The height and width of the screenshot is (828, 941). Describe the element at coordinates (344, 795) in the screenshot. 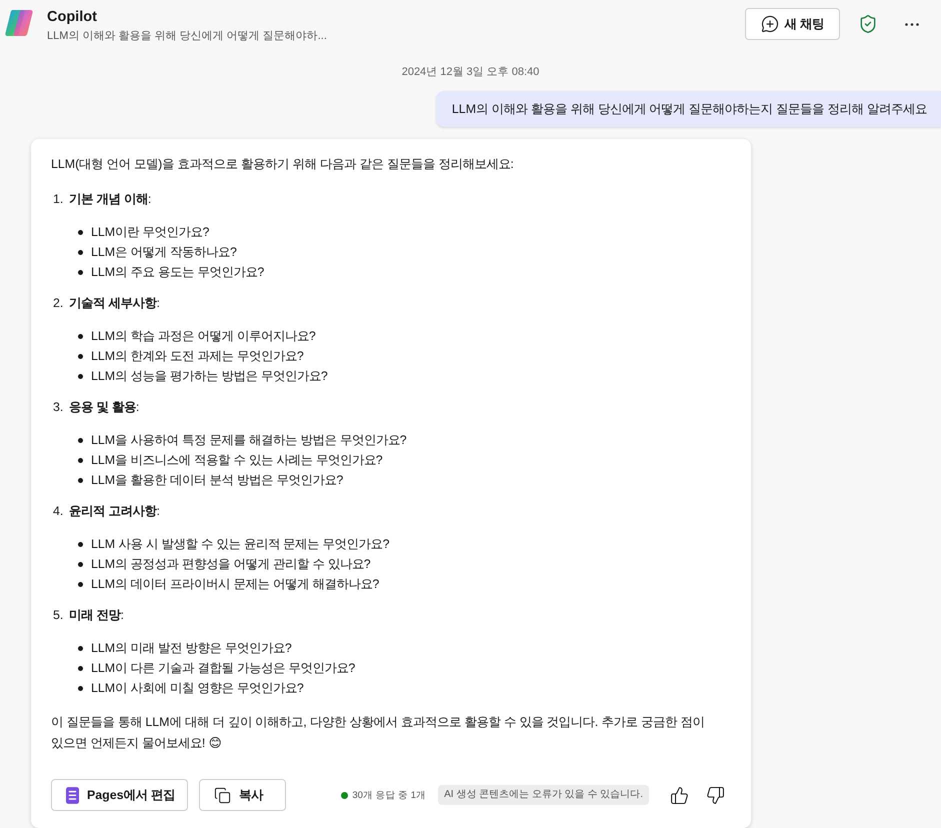

I see `status-dot-icon` at that location.